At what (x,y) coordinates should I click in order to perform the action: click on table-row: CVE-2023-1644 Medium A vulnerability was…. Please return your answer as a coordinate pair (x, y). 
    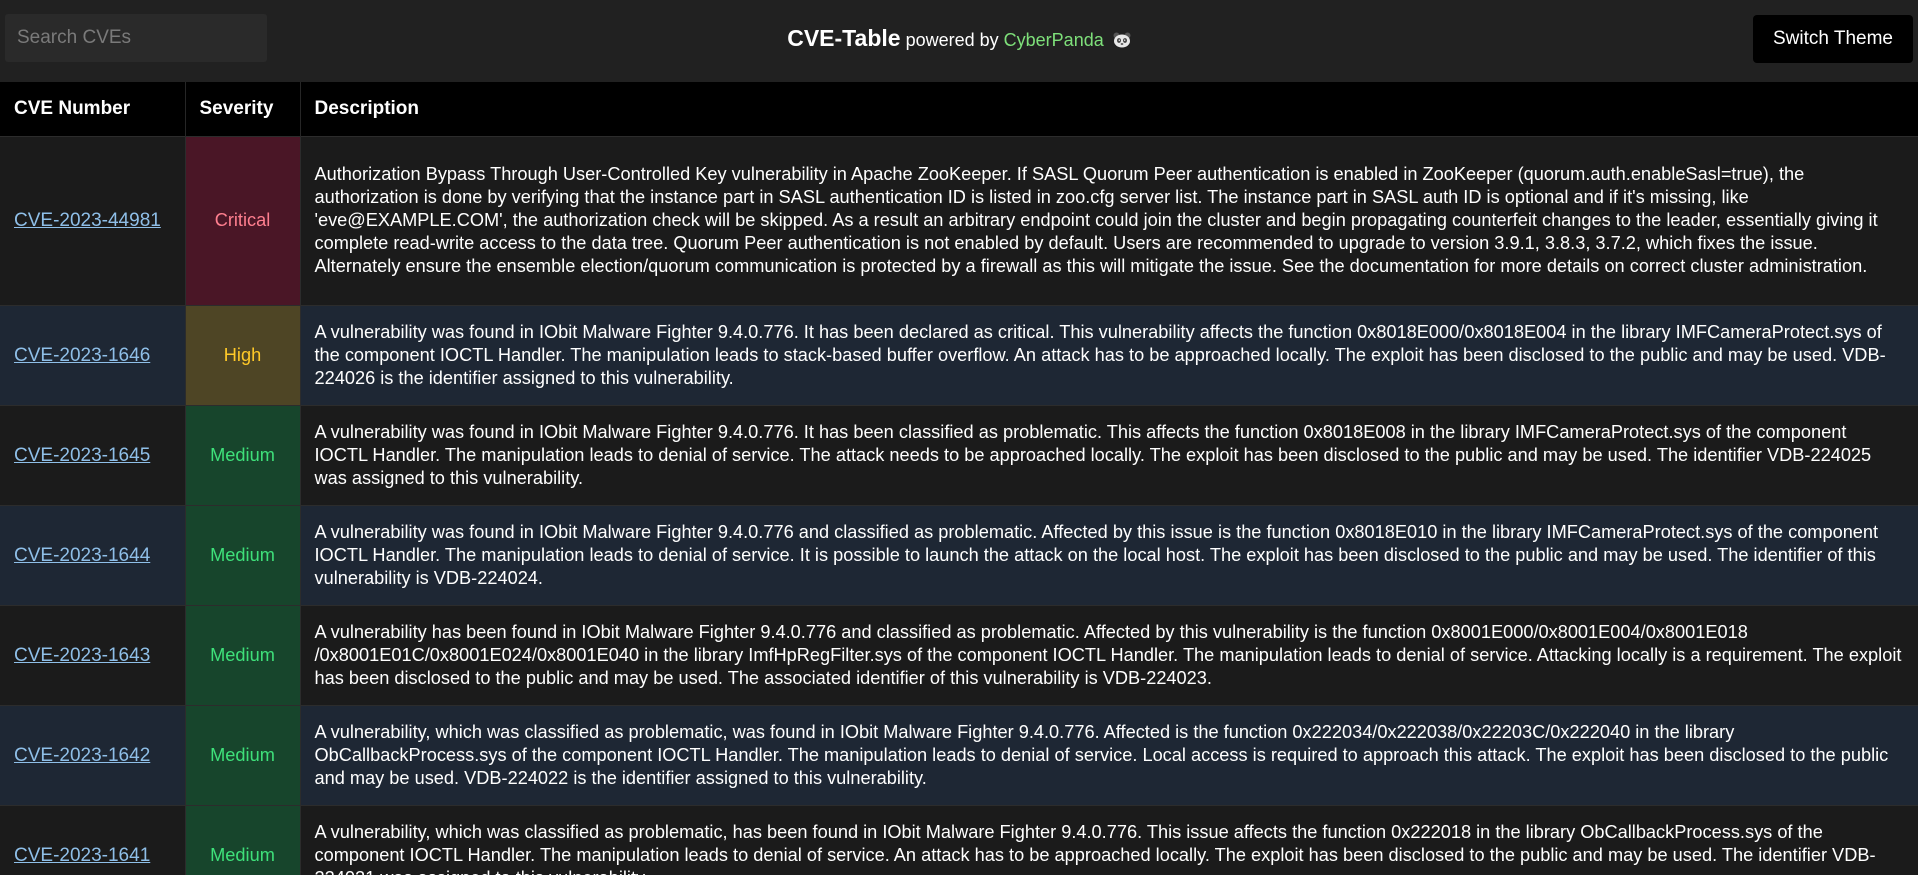
    Looking at the image, I should click on (959, 554).